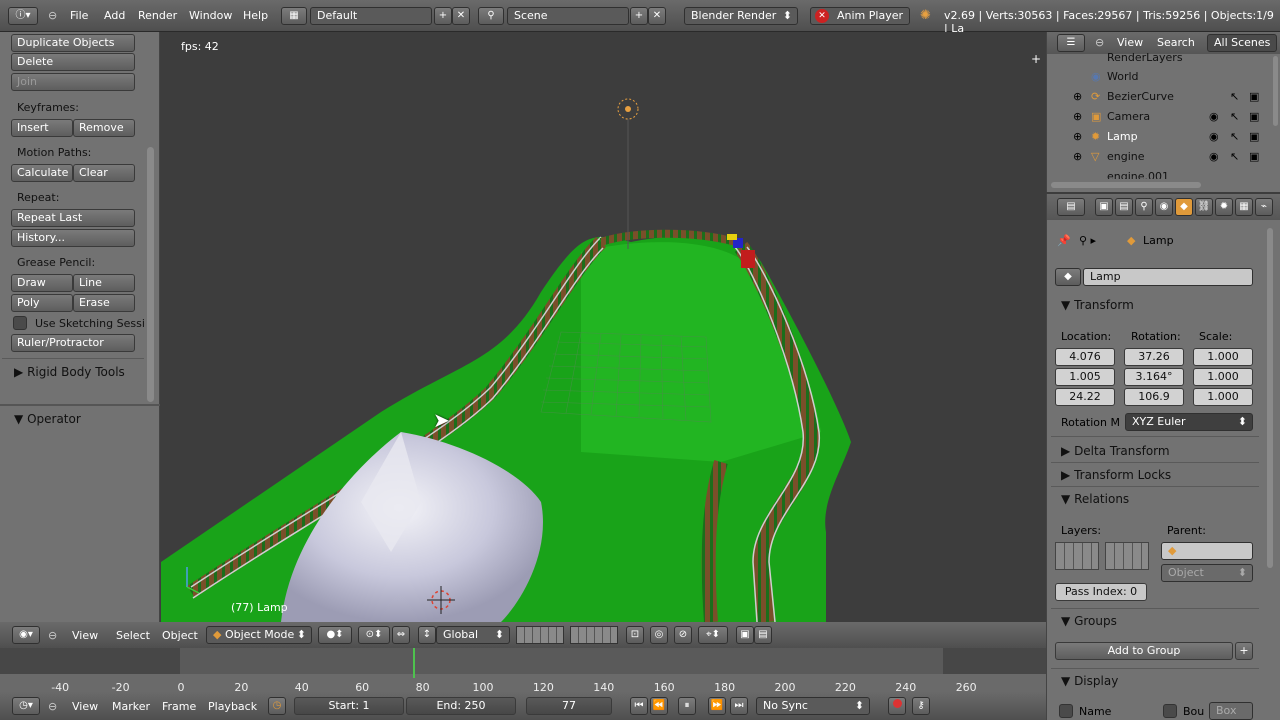  What do you see at coordinates (569, 706) in the screenshot?
I see `current-frame-field: 77` at bounding box center [569, 706].